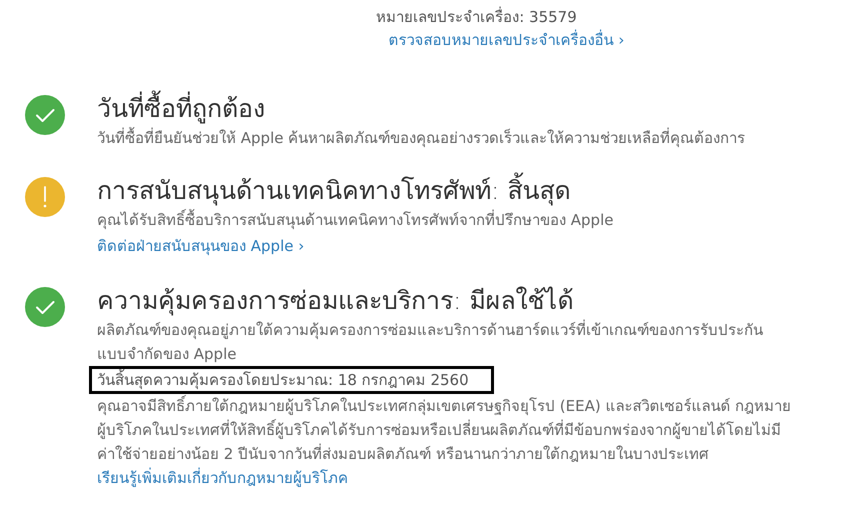 Image resolution: width=863 pixels, height=531 pixels. I want to click on section-title: การสนับสนุนด้านเทคนิคทางโทรศัพท์: สิ้นสุด, so click(477, 191).